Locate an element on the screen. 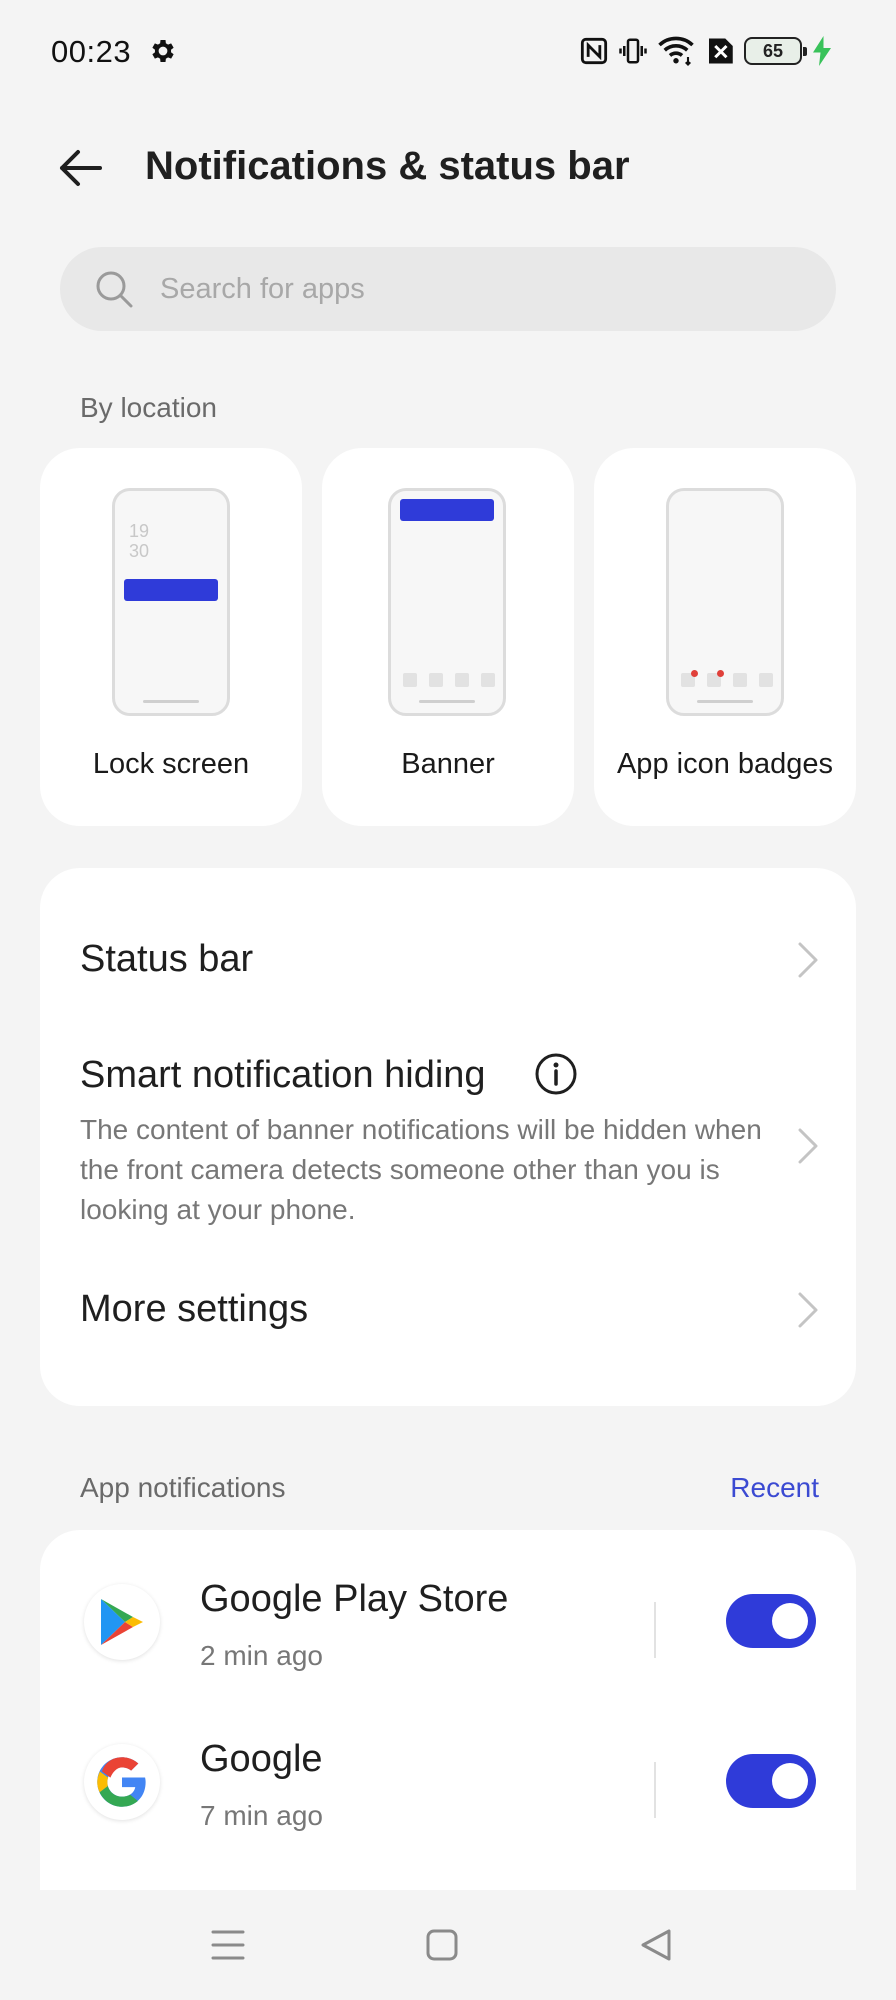  app-last-notification-time: 7 min ago is located at coordinates (261, 1815).